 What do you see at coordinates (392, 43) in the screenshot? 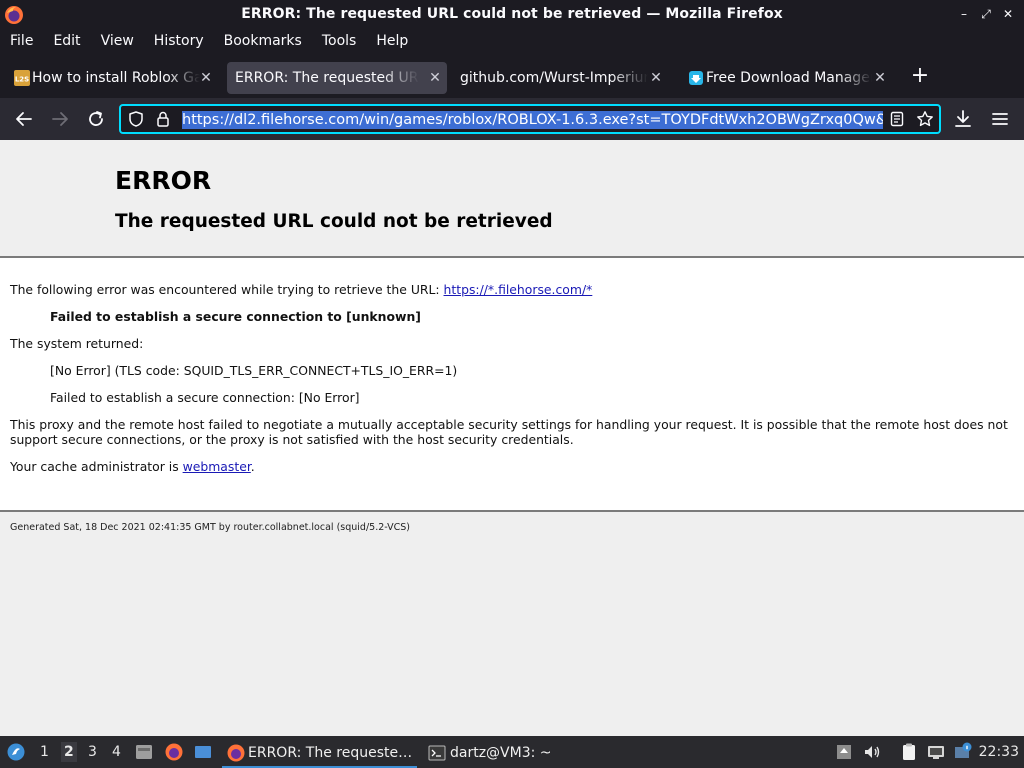
I see `menu-help: Help` at bounding box center [392, 43].